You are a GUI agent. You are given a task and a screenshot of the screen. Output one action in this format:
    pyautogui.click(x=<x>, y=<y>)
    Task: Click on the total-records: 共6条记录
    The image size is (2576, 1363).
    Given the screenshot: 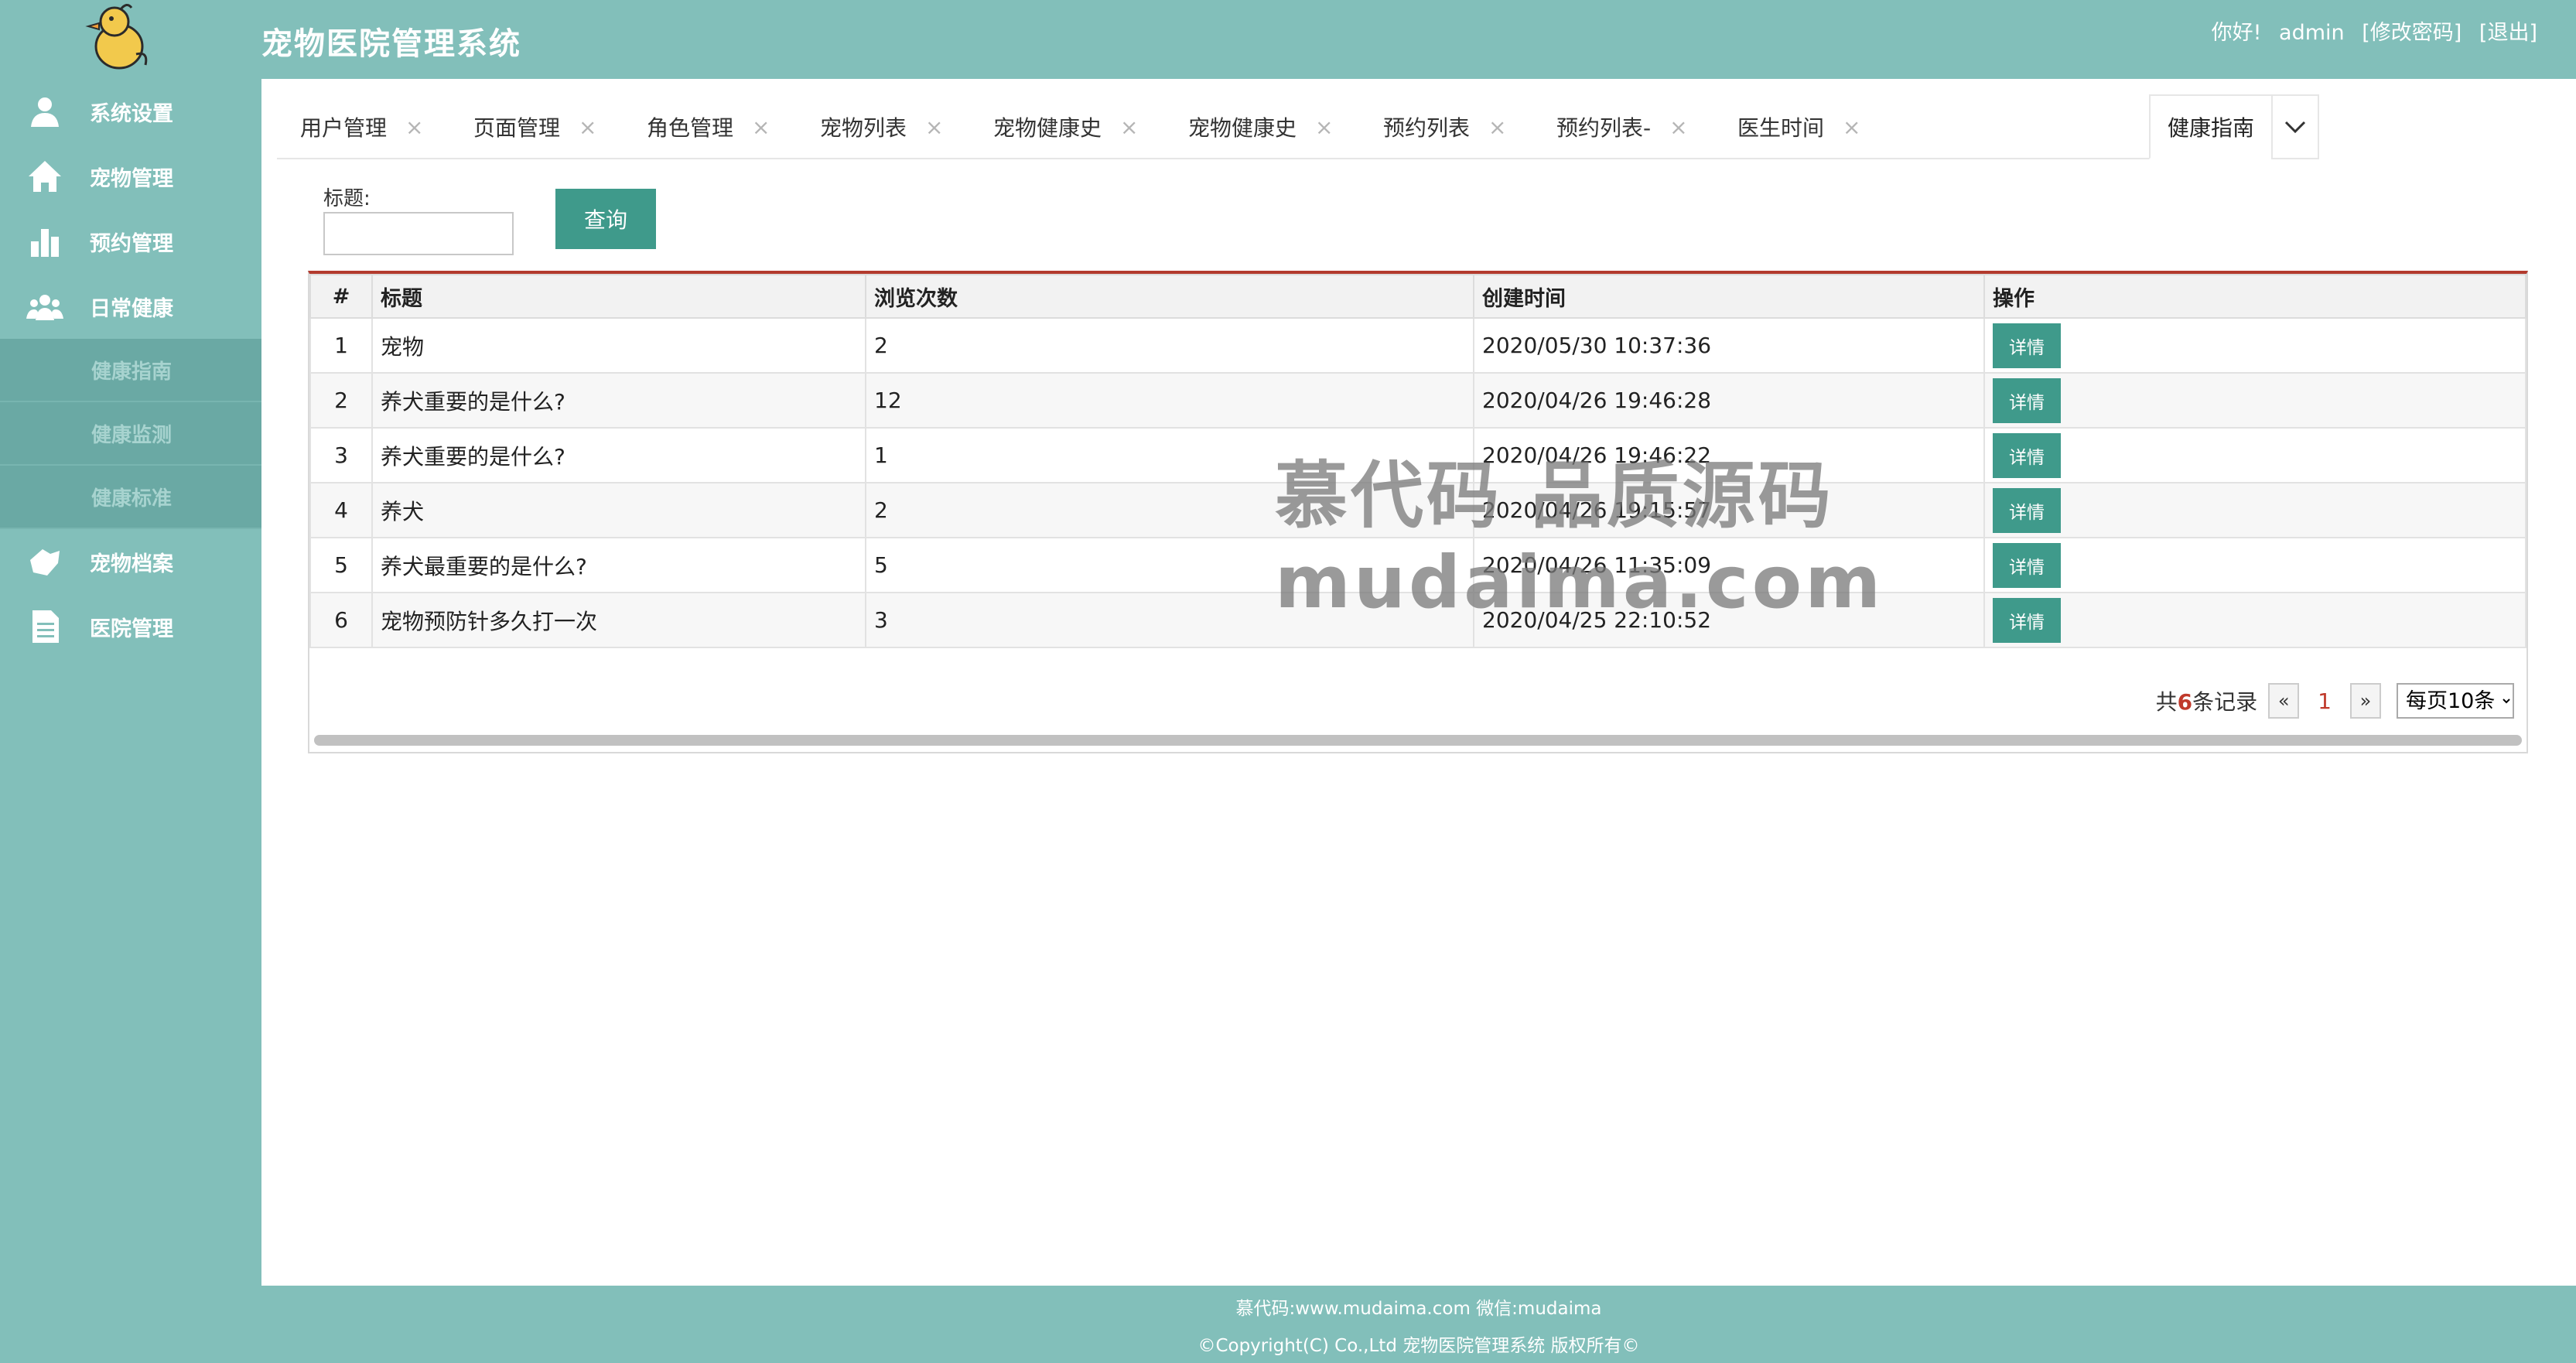 What is the action you would take?
    pyautogui.click(x=2207, y=700)
    